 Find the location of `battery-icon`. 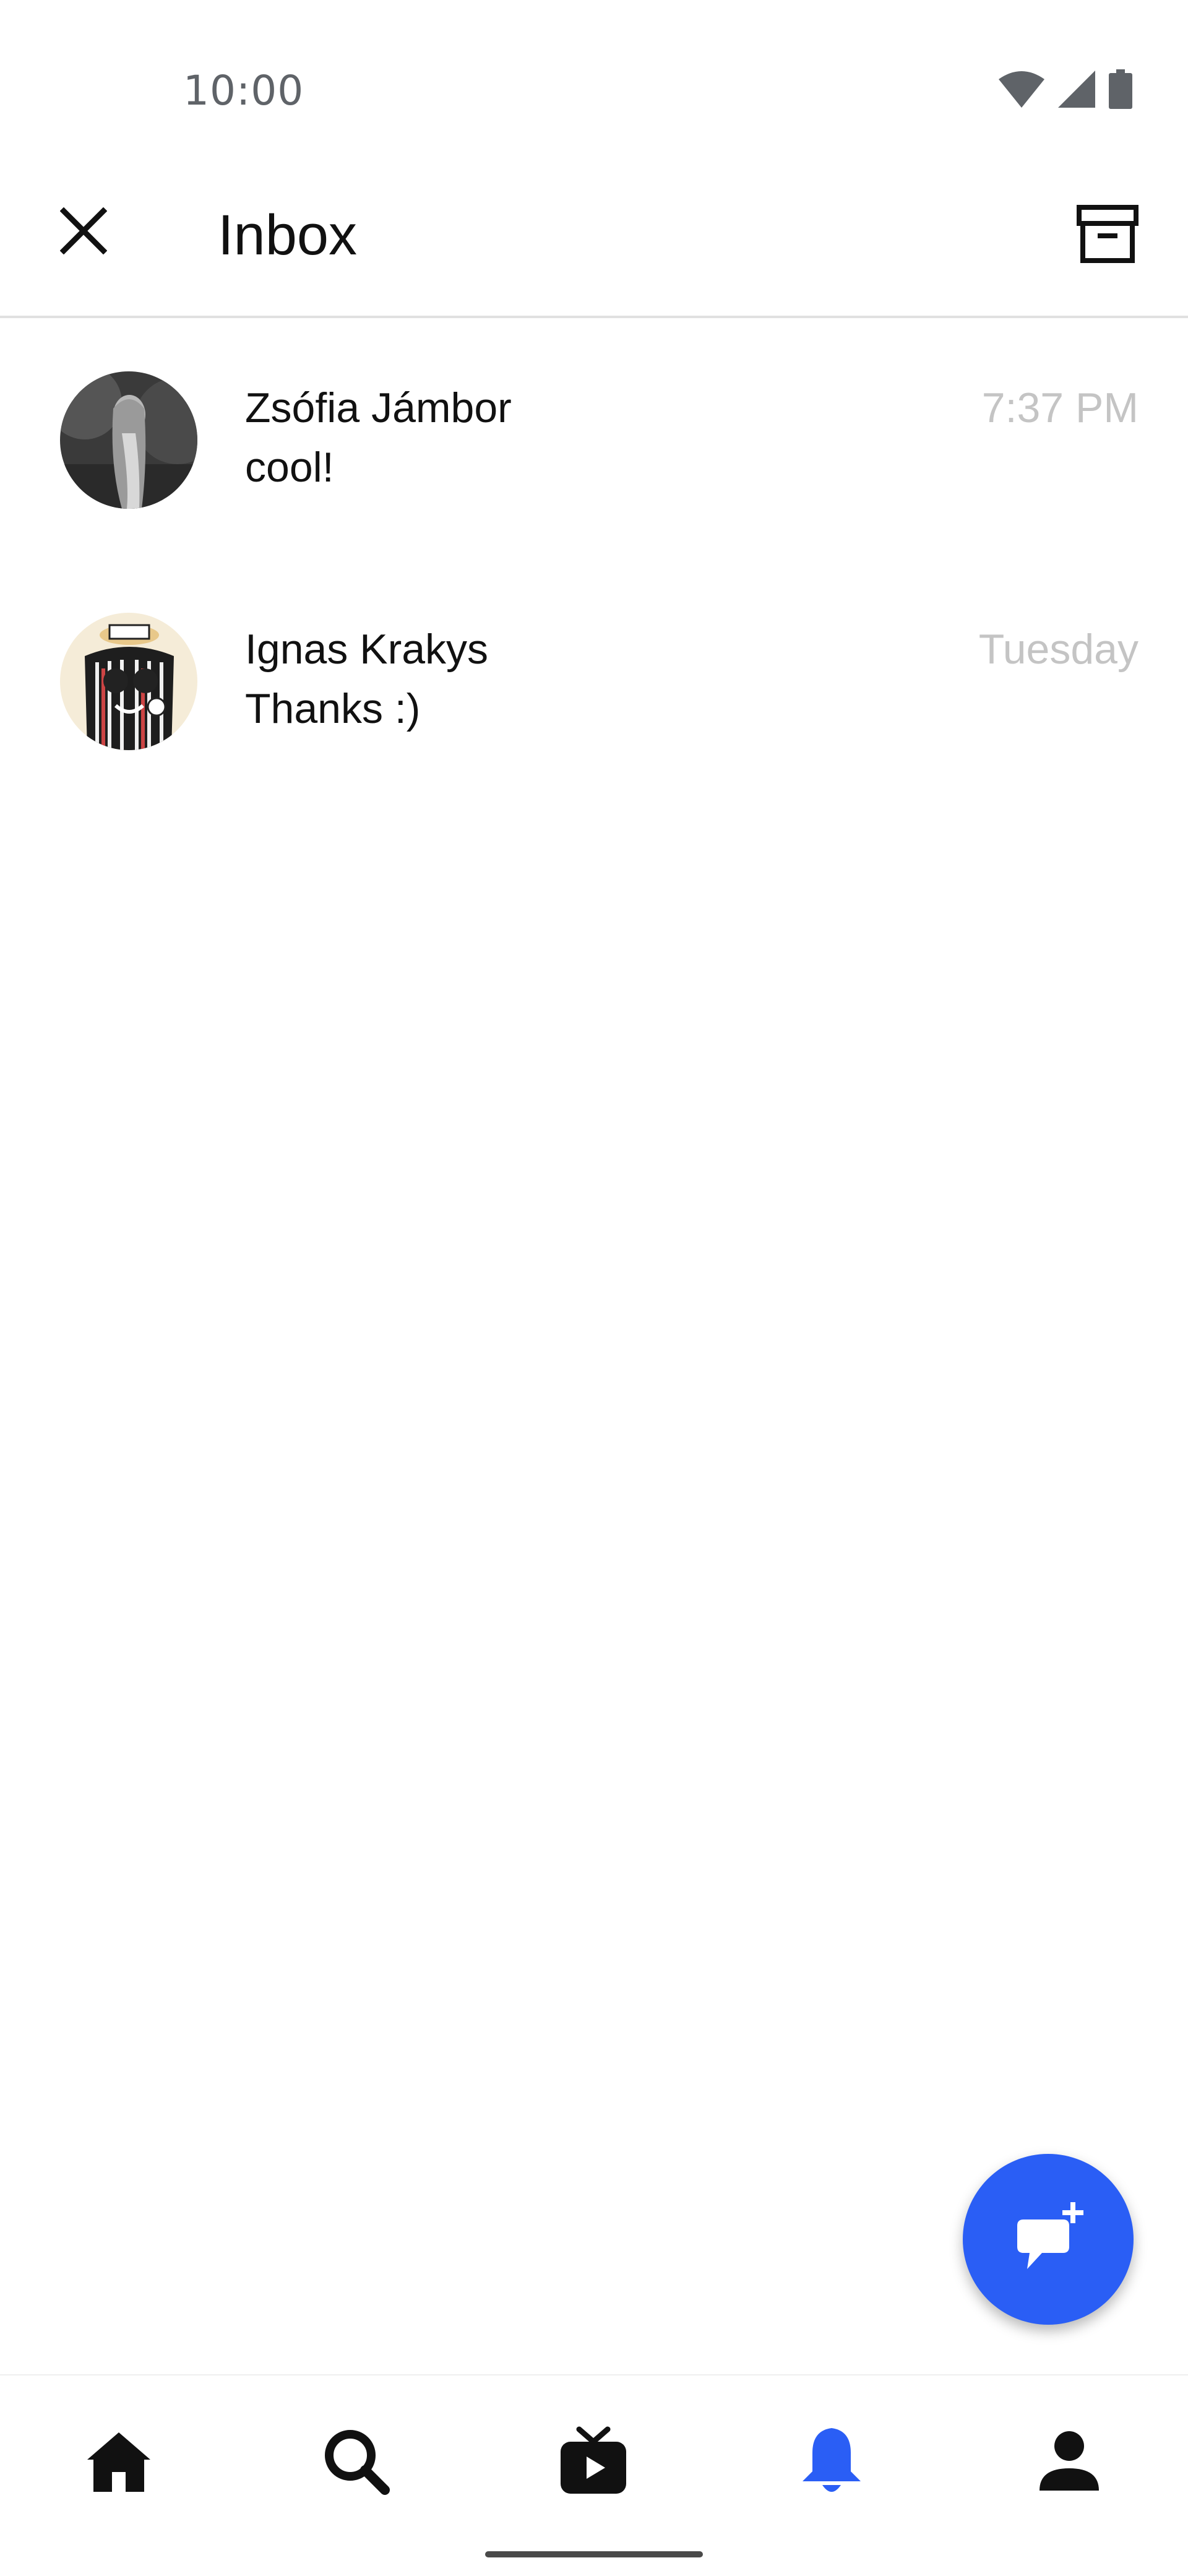

battery-icon is located at coordinates (1120, 90).